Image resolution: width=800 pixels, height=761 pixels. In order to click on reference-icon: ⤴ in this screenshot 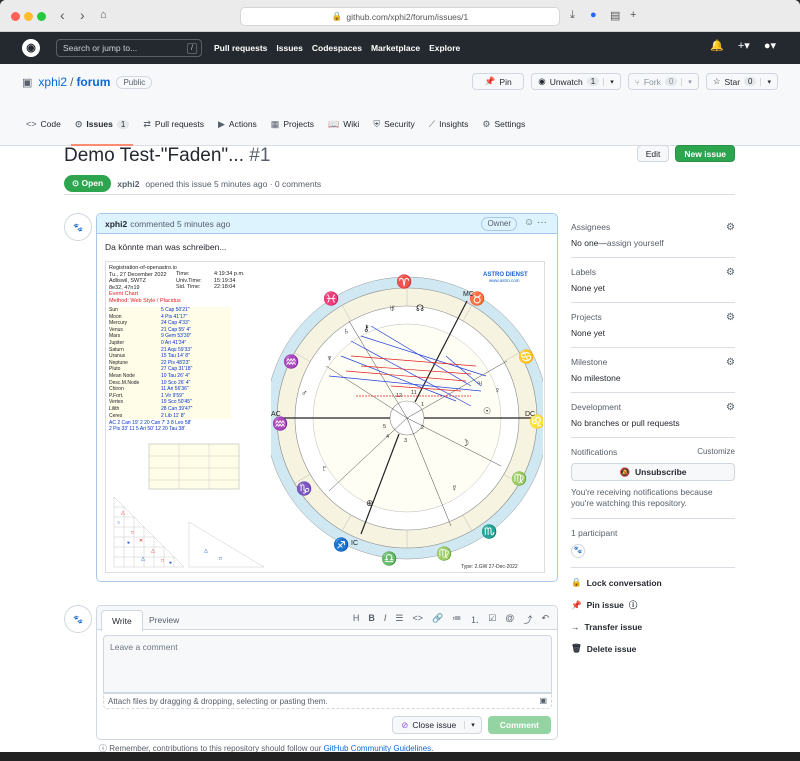, I will do `click(527, 619)`.